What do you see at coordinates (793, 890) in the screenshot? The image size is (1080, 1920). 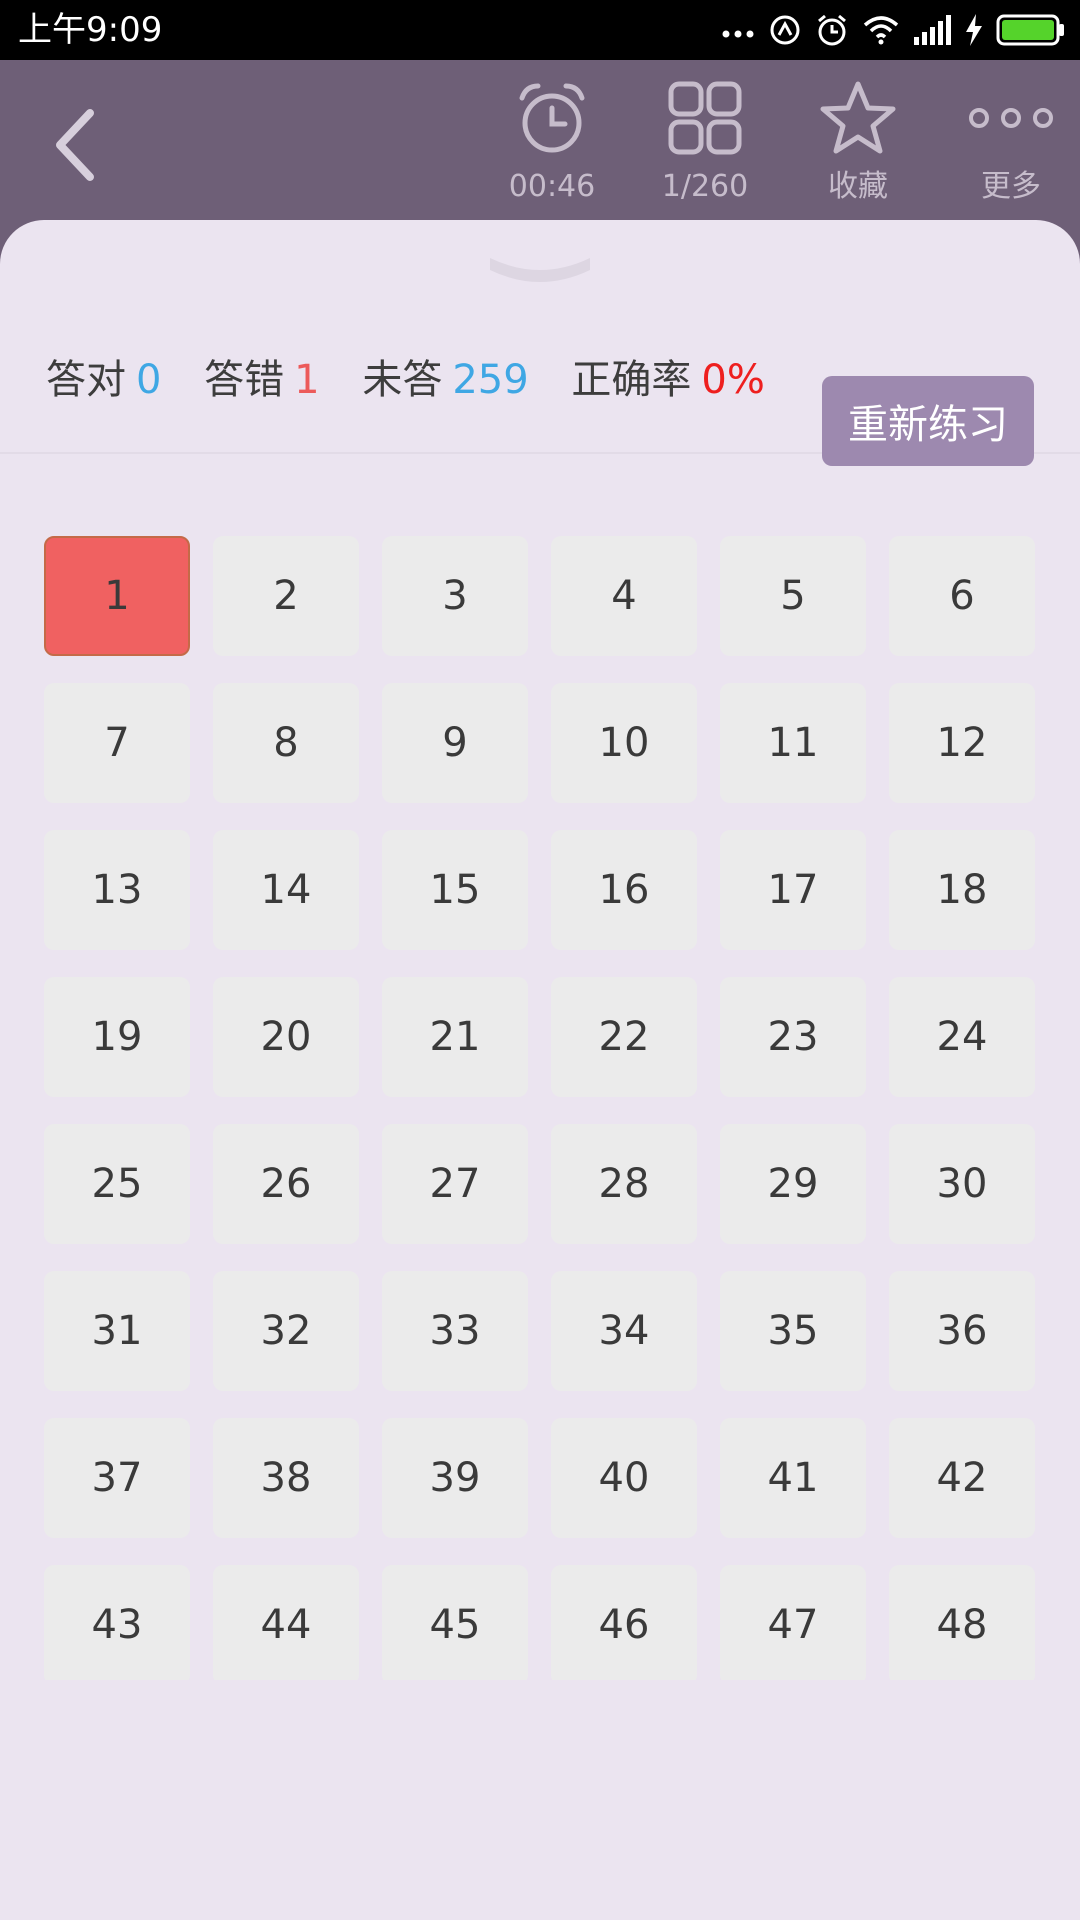 I see `question-cell: 17` at bounding box center [793, 890].